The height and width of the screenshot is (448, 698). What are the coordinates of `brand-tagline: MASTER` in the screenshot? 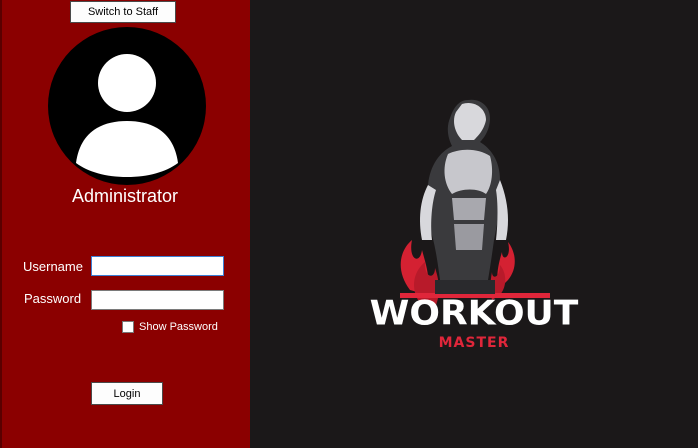 It's located at (474, 343).